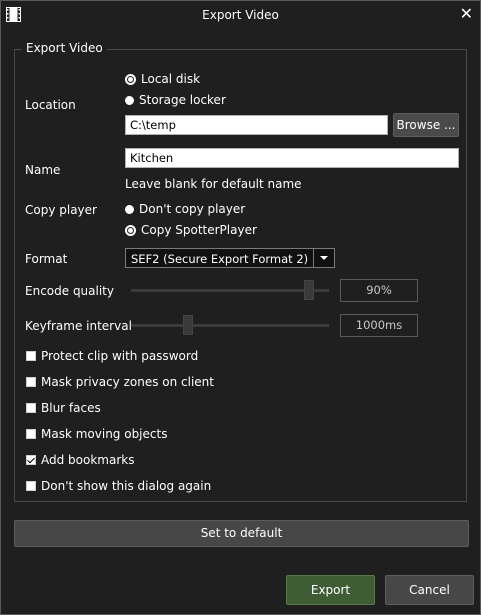 The height and width of the screenshot is (615, 481). I want to click on encode-quality-slider-track, so click(230, 290).